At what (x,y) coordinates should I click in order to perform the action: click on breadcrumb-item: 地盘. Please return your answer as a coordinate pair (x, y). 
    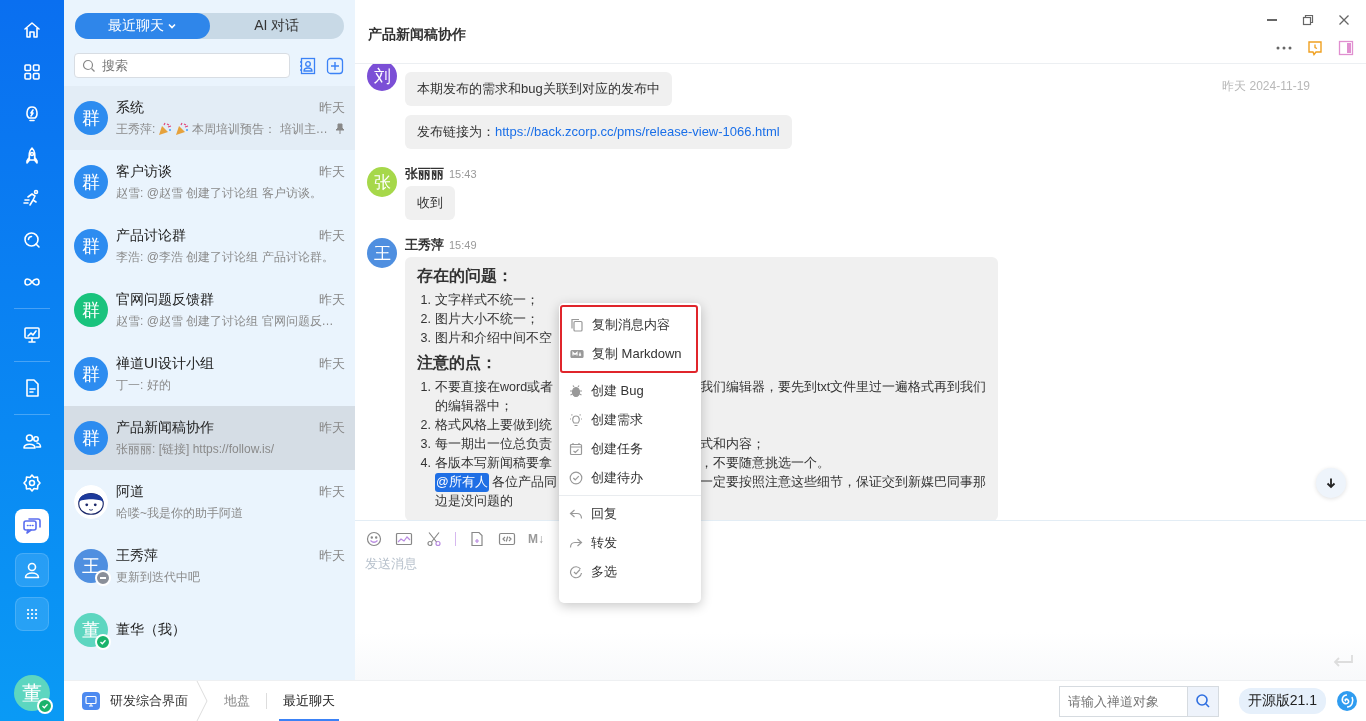
    Looking at the image, I should click on (237, 701).